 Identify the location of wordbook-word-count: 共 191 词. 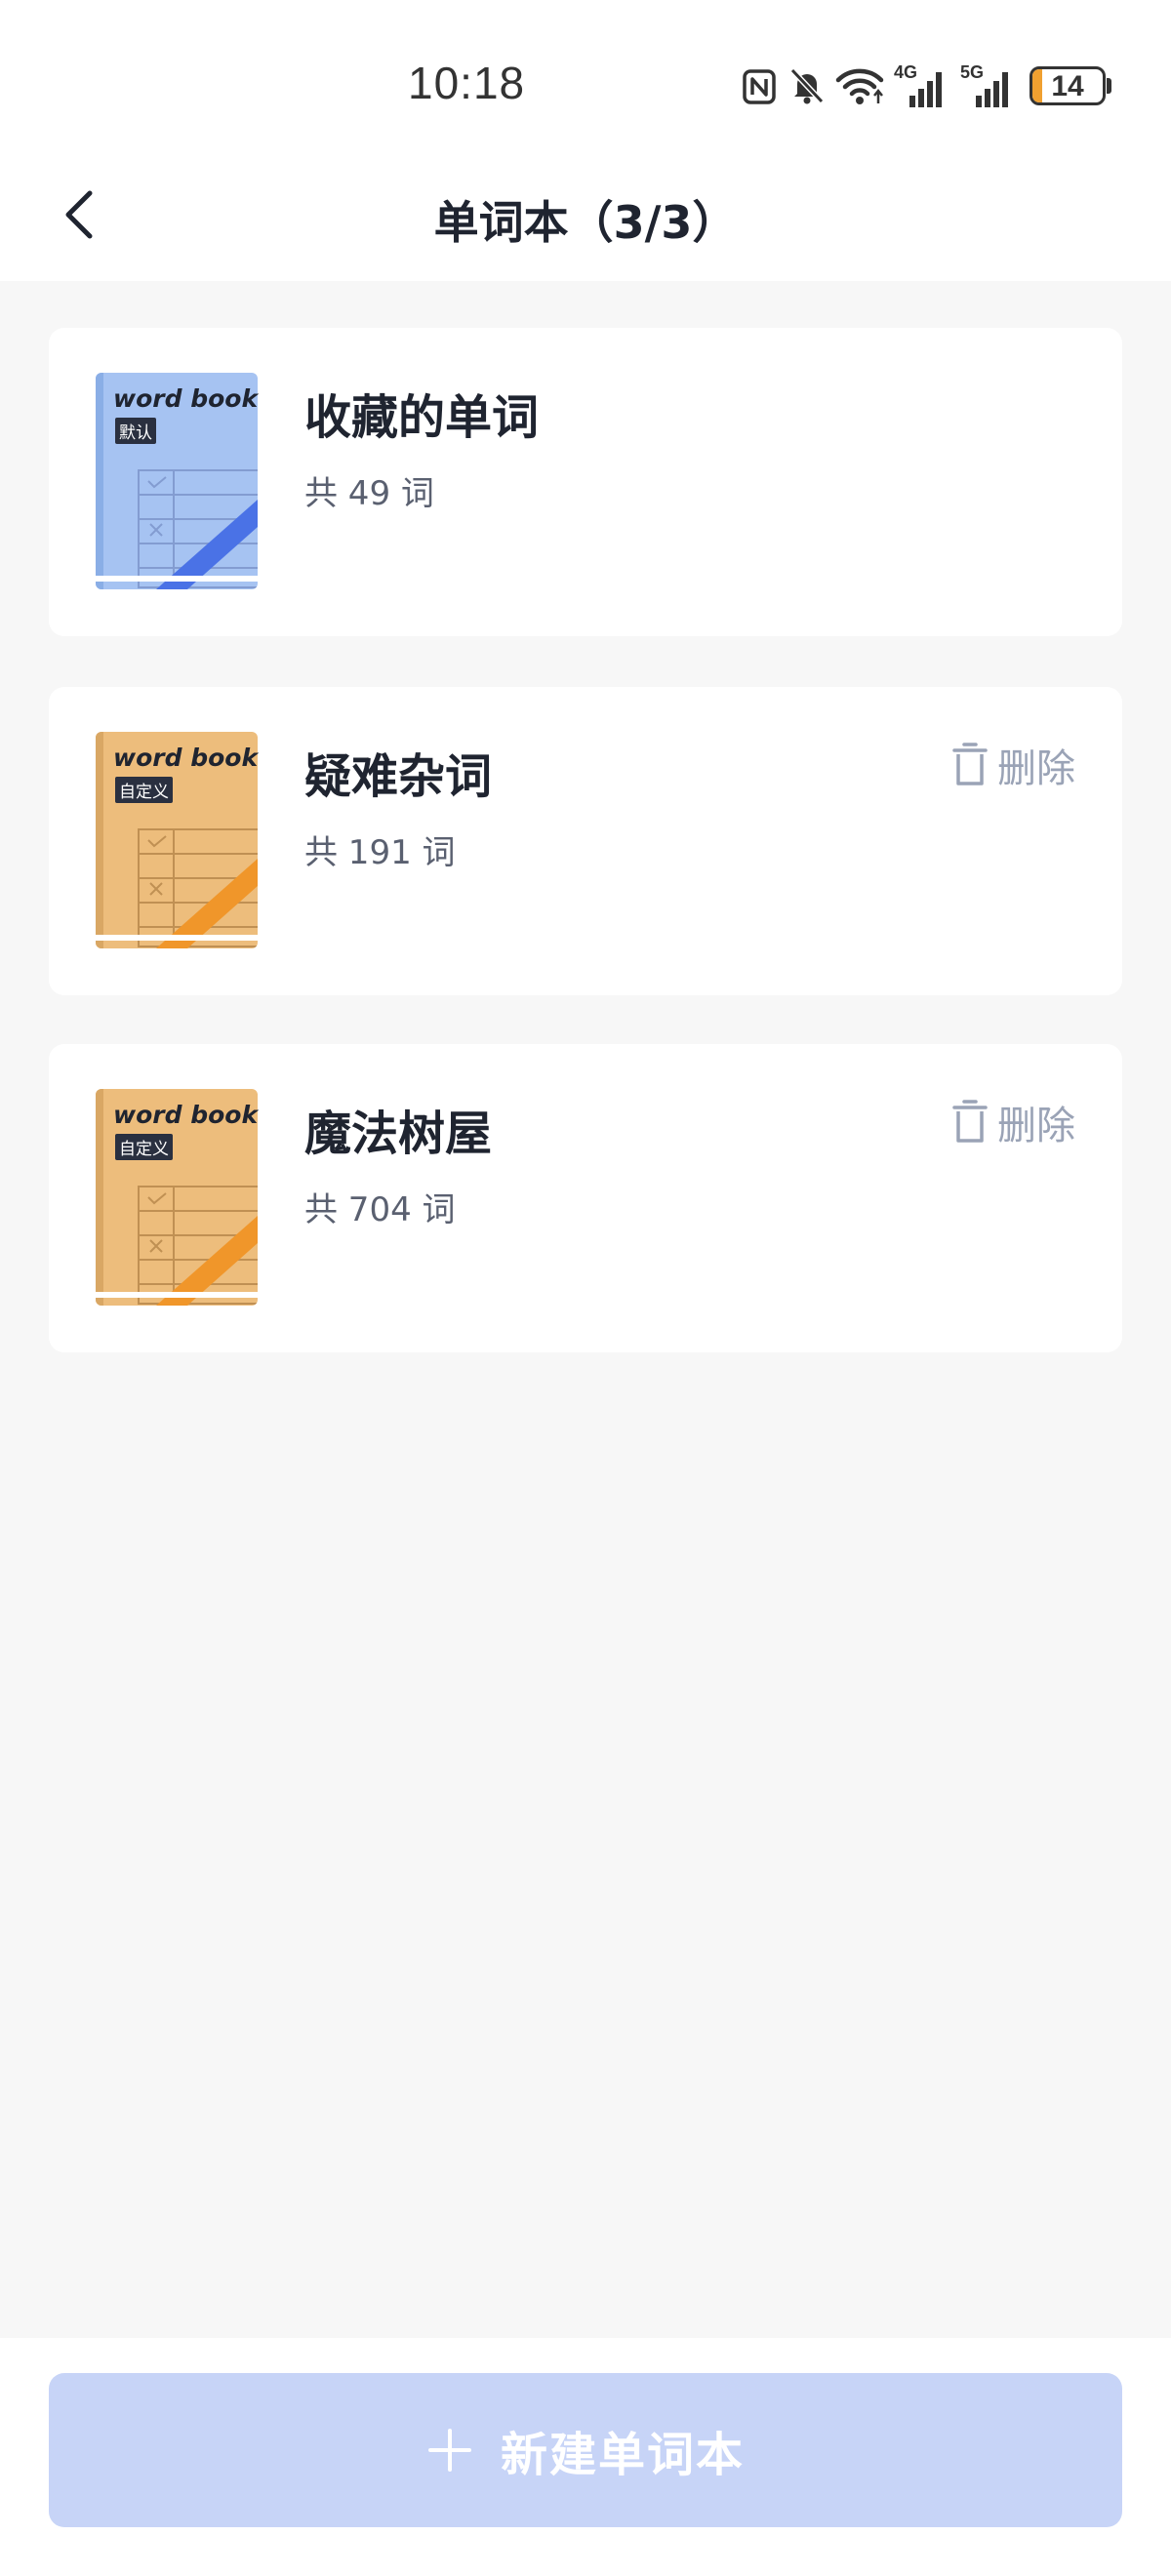
(380, 852).